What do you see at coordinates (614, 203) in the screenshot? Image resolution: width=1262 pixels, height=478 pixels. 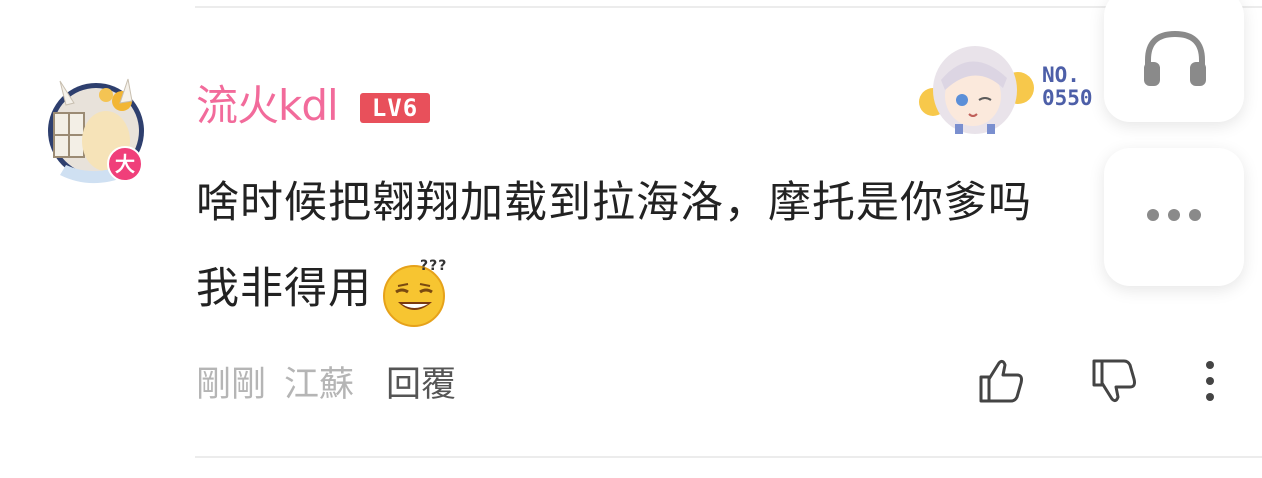 I see `comment-text-line1: 啥时候把翱翔加载到拉海洛，摩托是你爹吗` at bounding box center [614, 203].